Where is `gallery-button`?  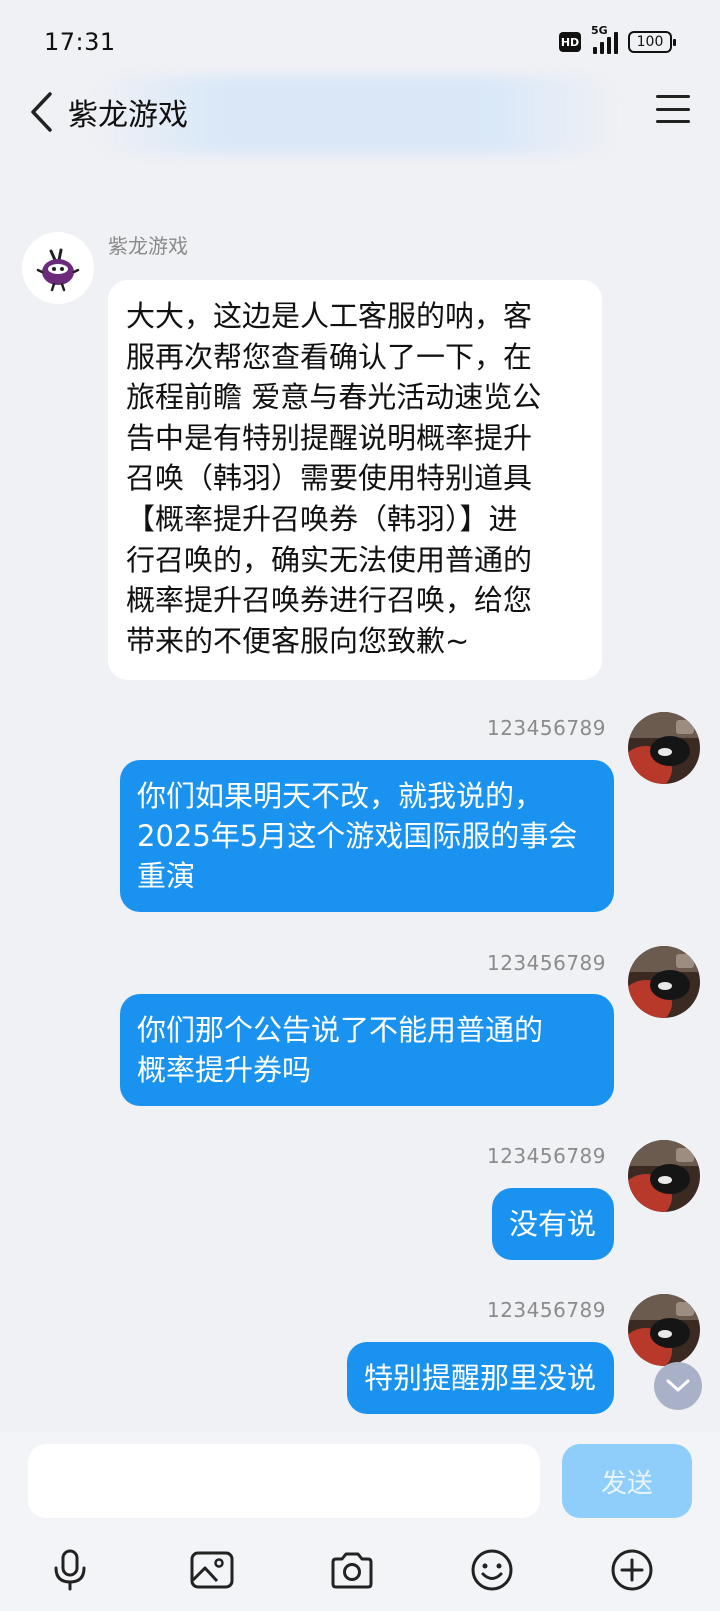 gallery-button is located at coordinates (212, 1570).